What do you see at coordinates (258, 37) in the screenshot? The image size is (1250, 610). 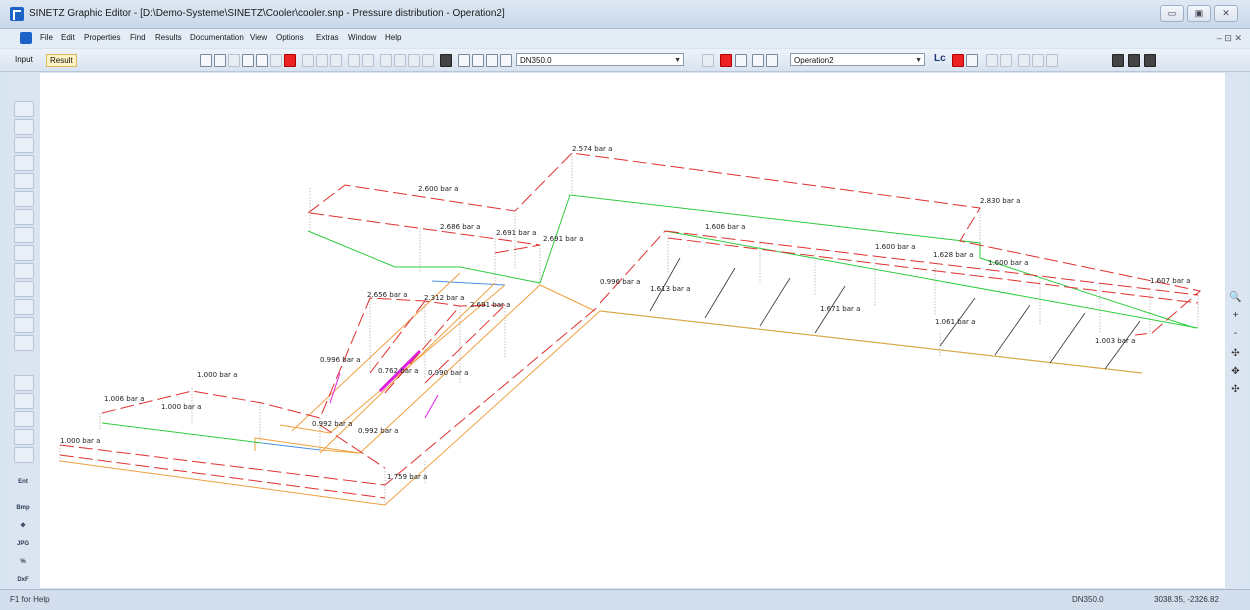 I see `menu-view: View` at bounding box center [258, 37].